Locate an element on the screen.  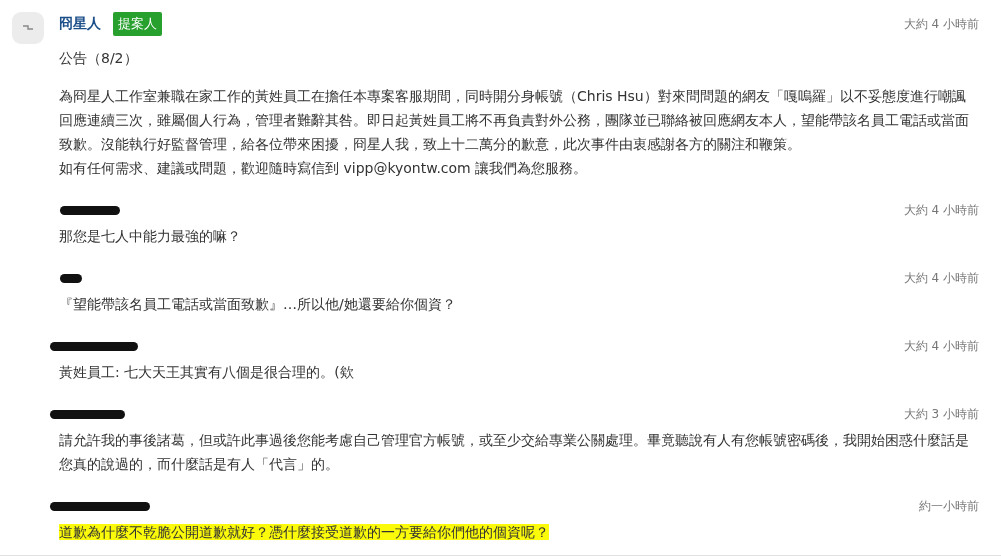
comment-text: 『望能帶該名員工電話或當面致歉』…所以他/她還要給你個資？ is located at coordinates (257, 304).